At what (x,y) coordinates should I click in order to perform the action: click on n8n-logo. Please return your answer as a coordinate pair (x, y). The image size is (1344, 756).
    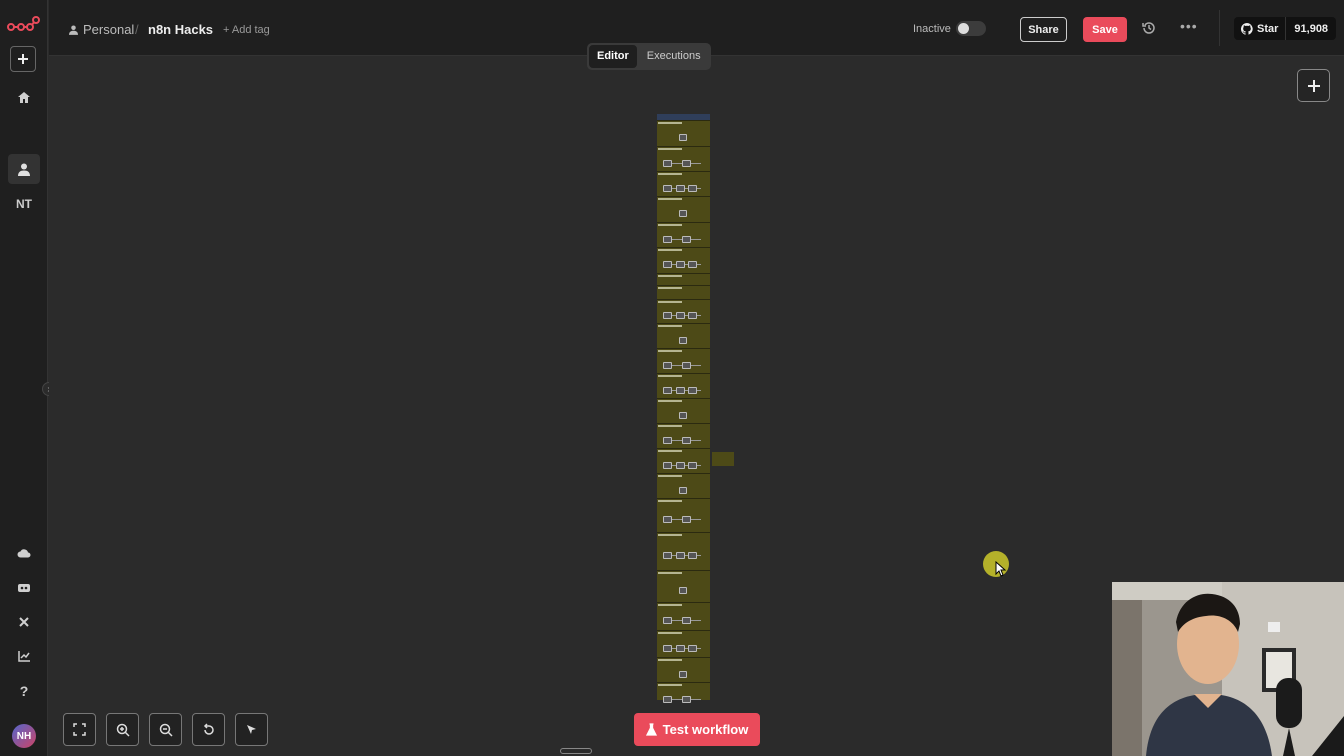
    Looking at the image, I should click on (23, 25).